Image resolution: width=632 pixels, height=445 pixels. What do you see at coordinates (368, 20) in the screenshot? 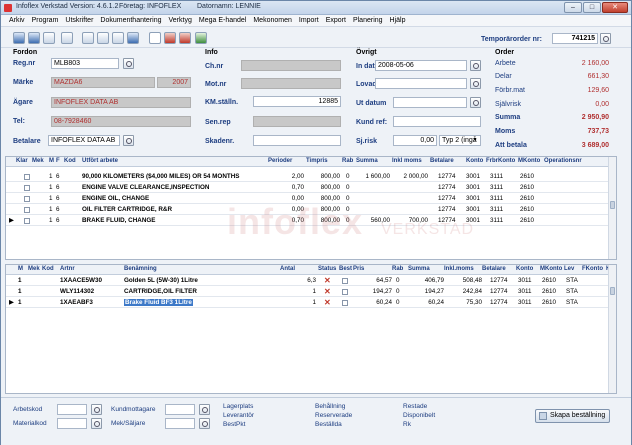
I see `menu-planering: Planering` at bounding box center [368, 20].